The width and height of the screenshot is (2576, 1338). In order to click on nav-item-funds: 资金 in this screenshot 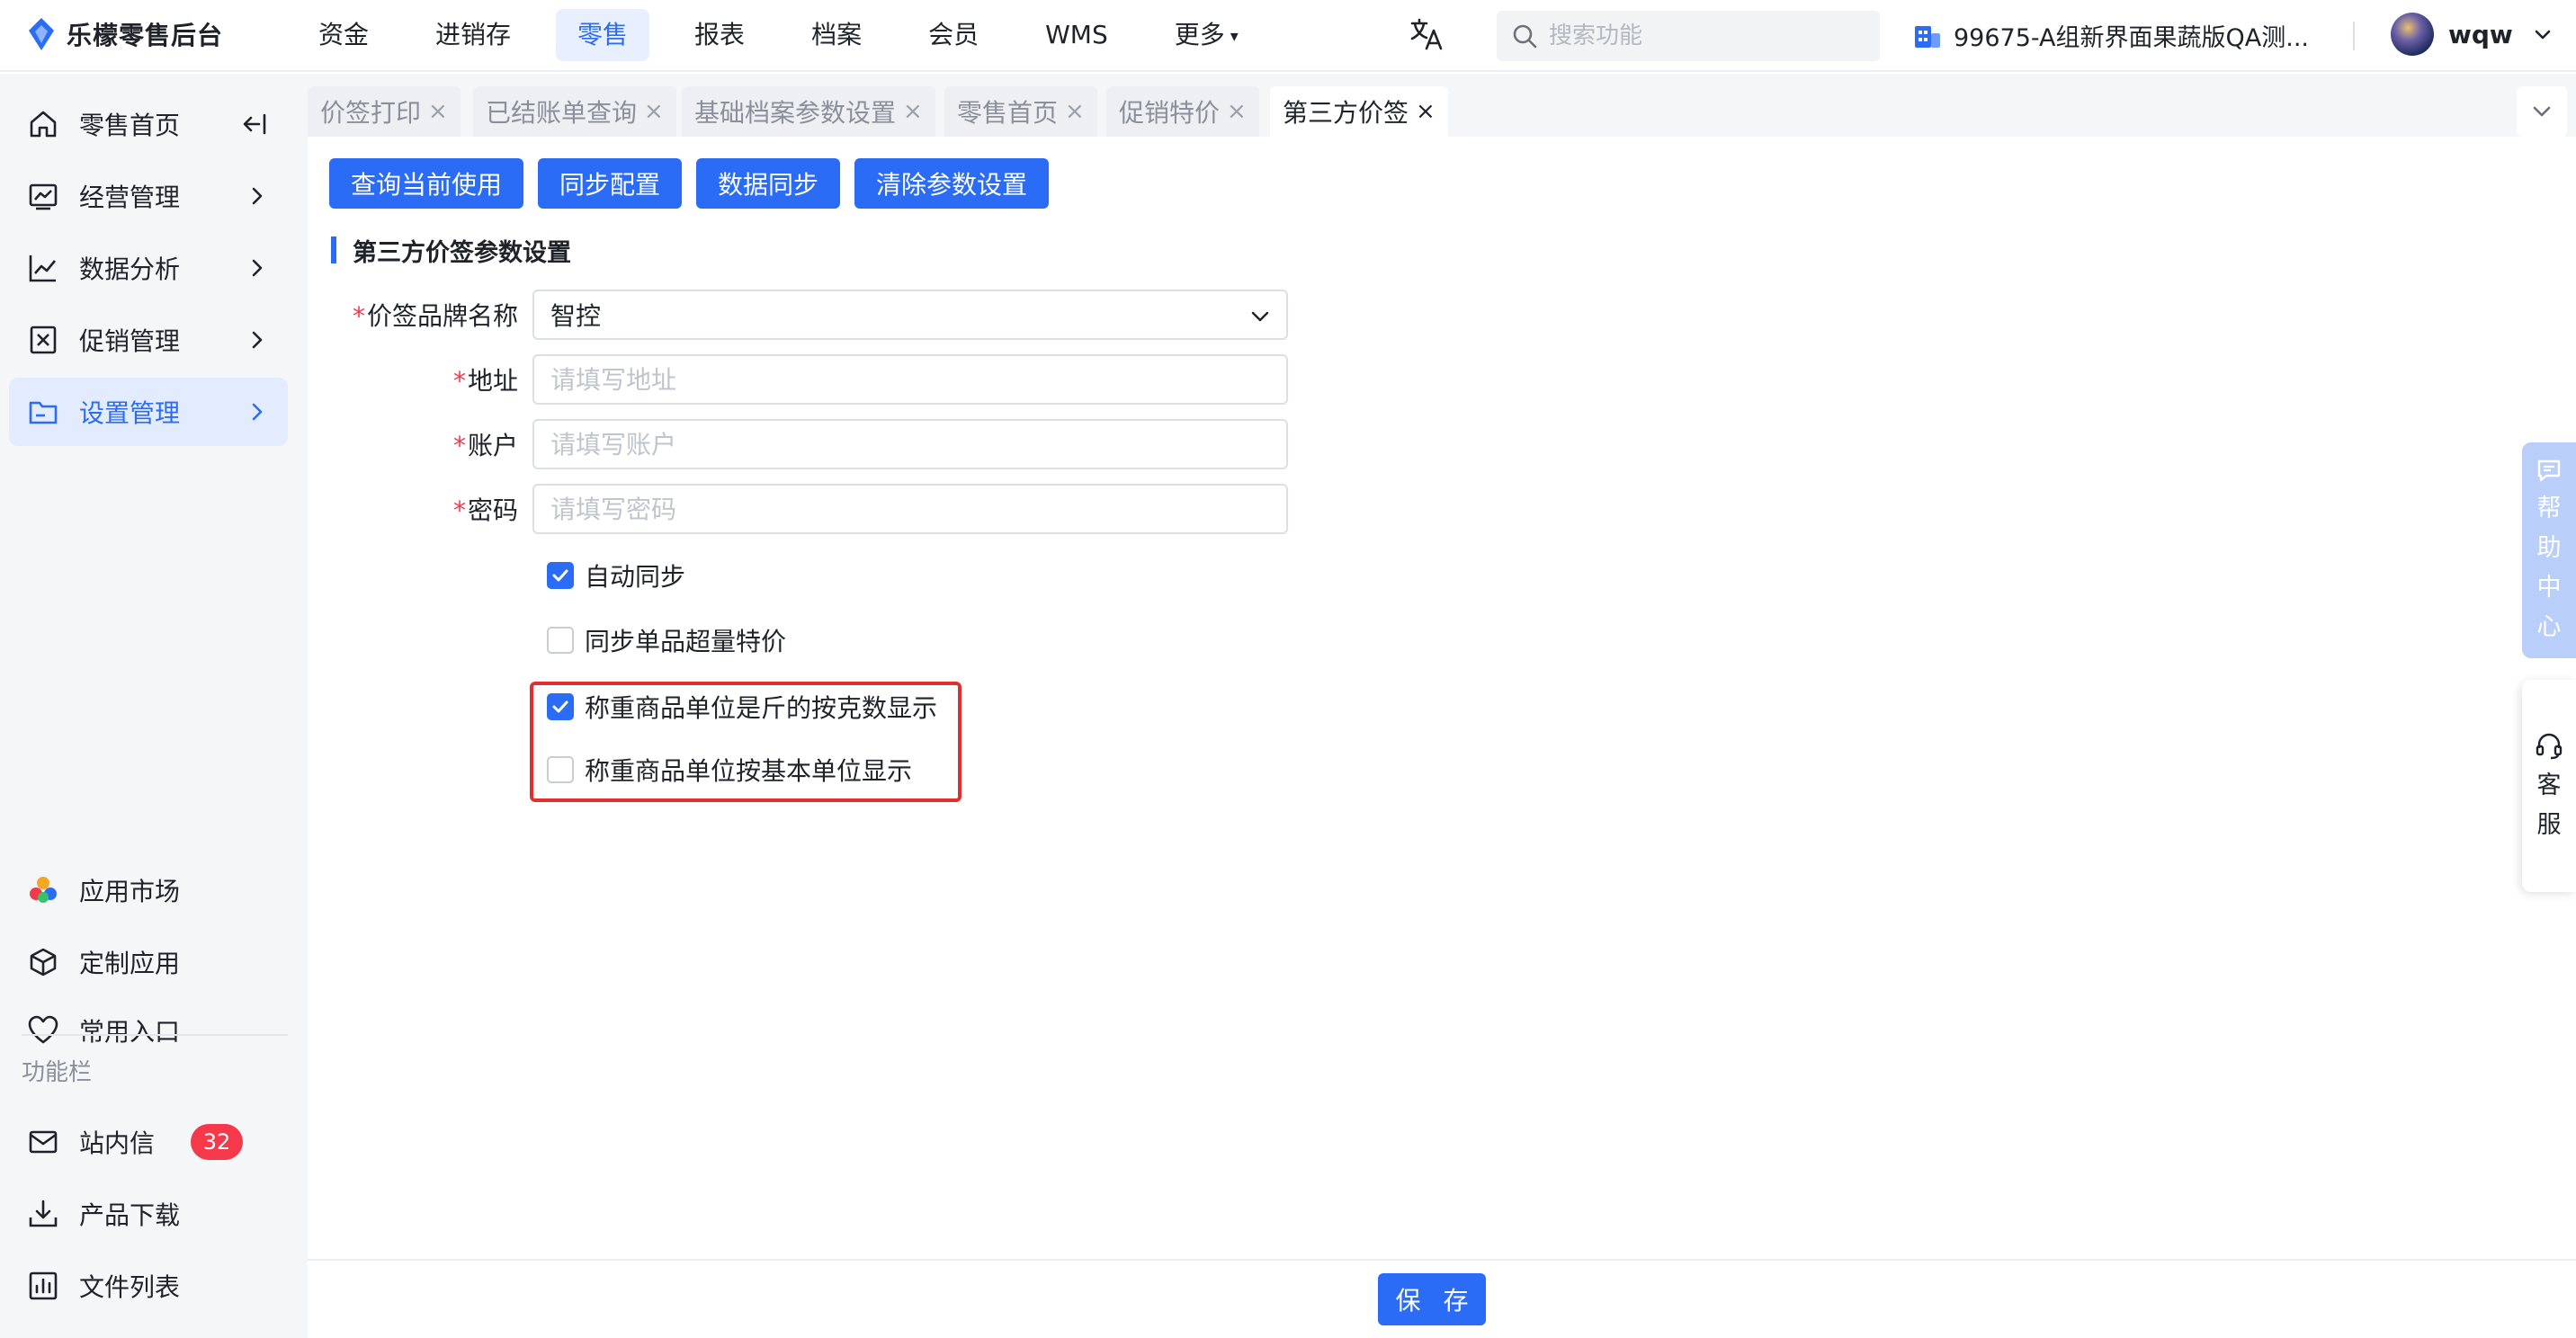, I will do `click(343, 35)`.